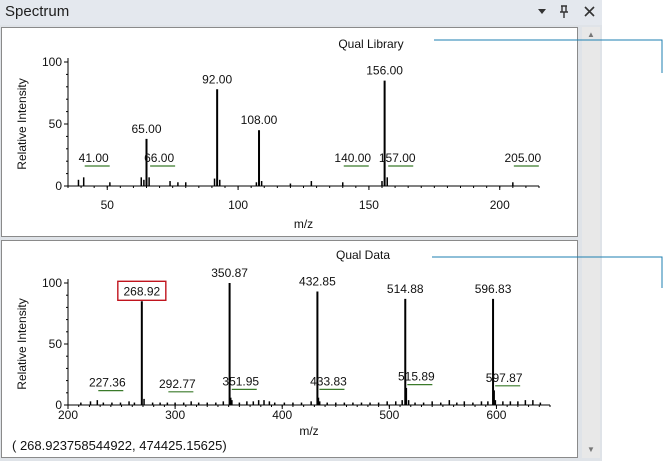 This screenshot has width=668, height=462. Describe the element at coordinates (37, 11) in the screenshot. I see `panel-title: Spectrum` at that location.